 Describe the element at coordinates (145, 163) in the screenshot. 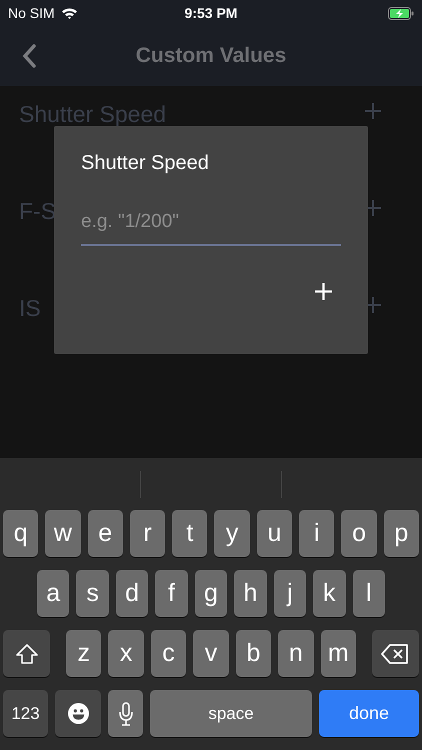

I see `dialog-title: Shutter Speed` at that location.